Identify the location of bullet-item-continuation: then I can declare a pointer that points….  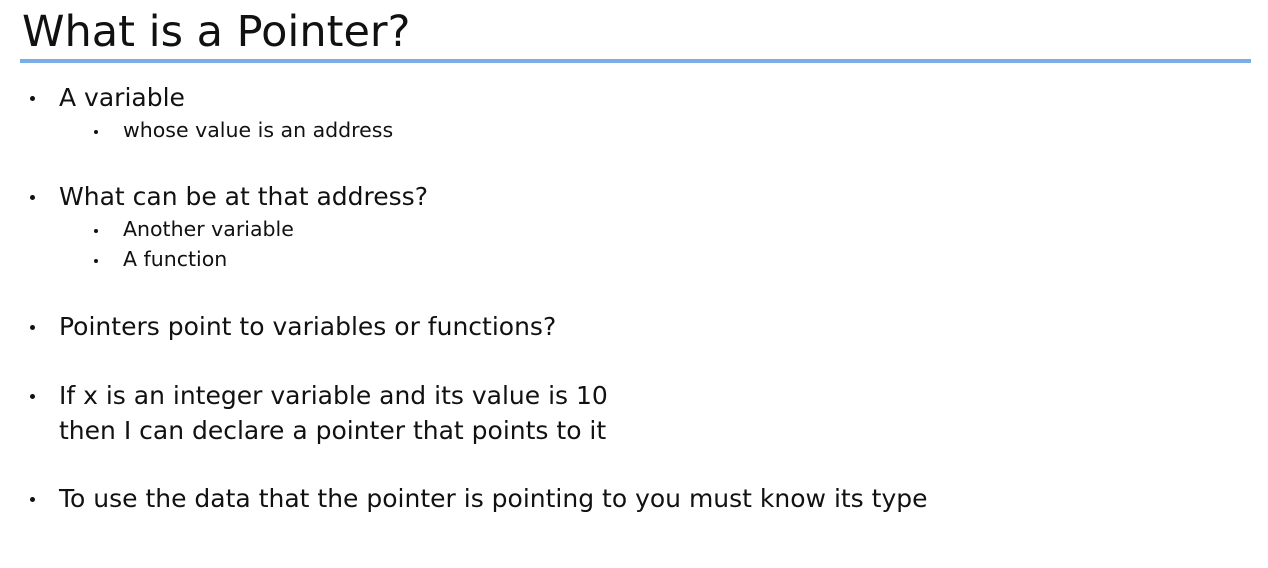
(333, 430).